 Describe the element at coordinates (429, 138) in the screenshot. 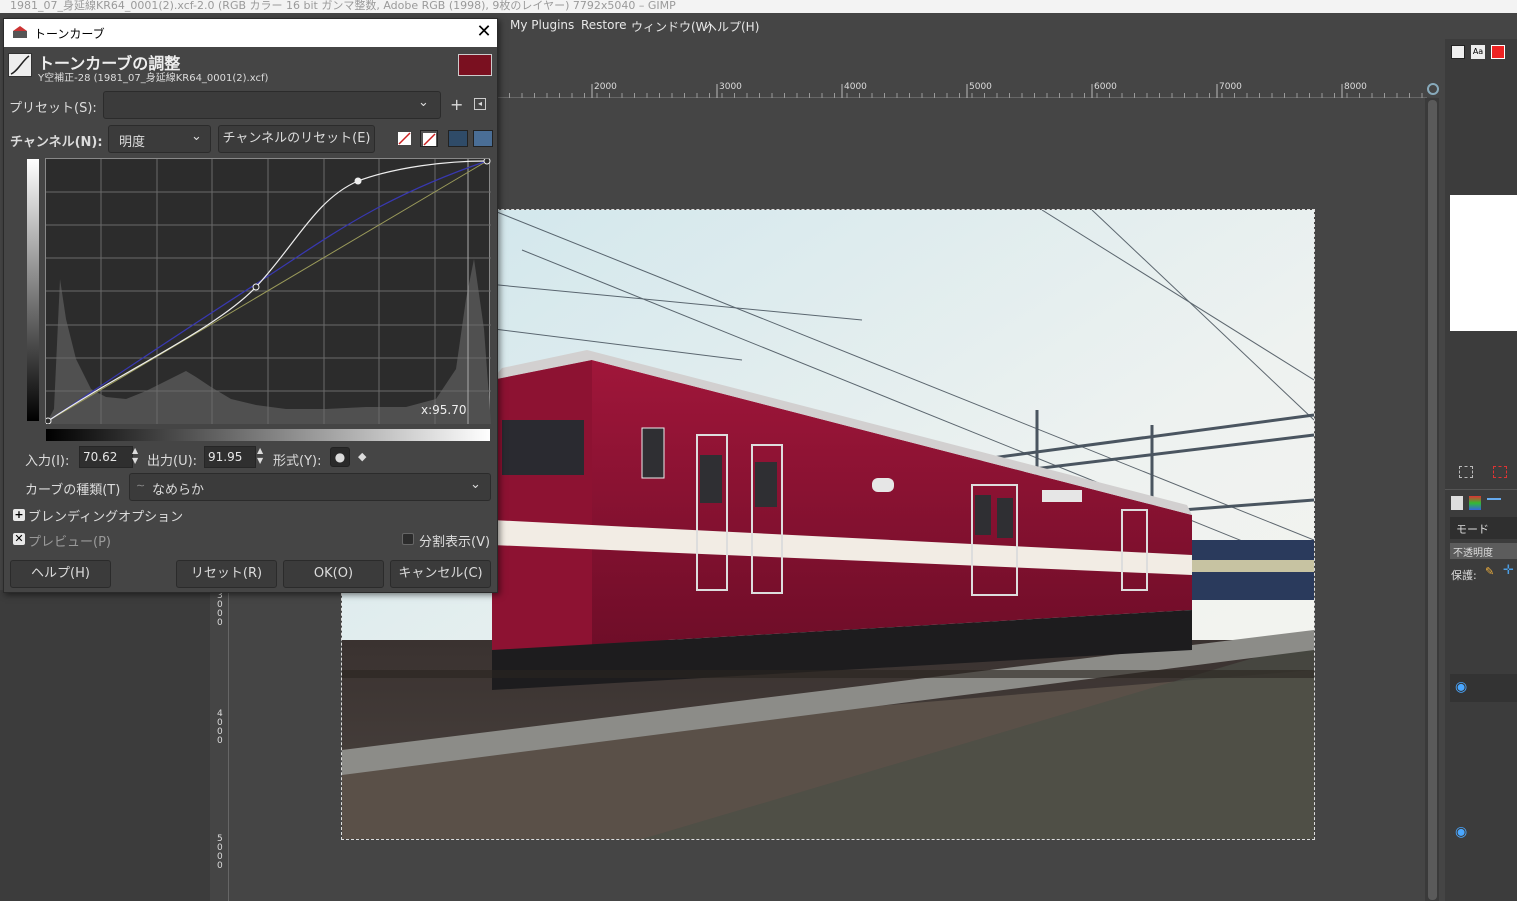

I see `log-histogram-icon` at that location.